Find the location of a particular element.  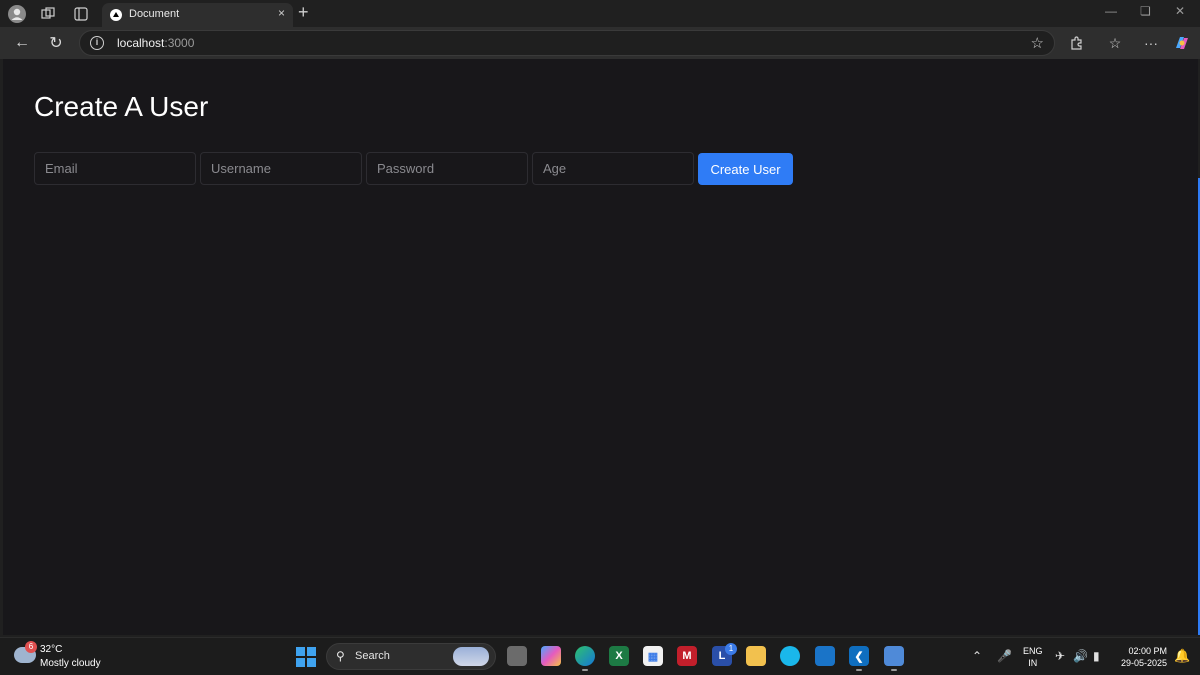

age-input is located at coordinates (613, 168).